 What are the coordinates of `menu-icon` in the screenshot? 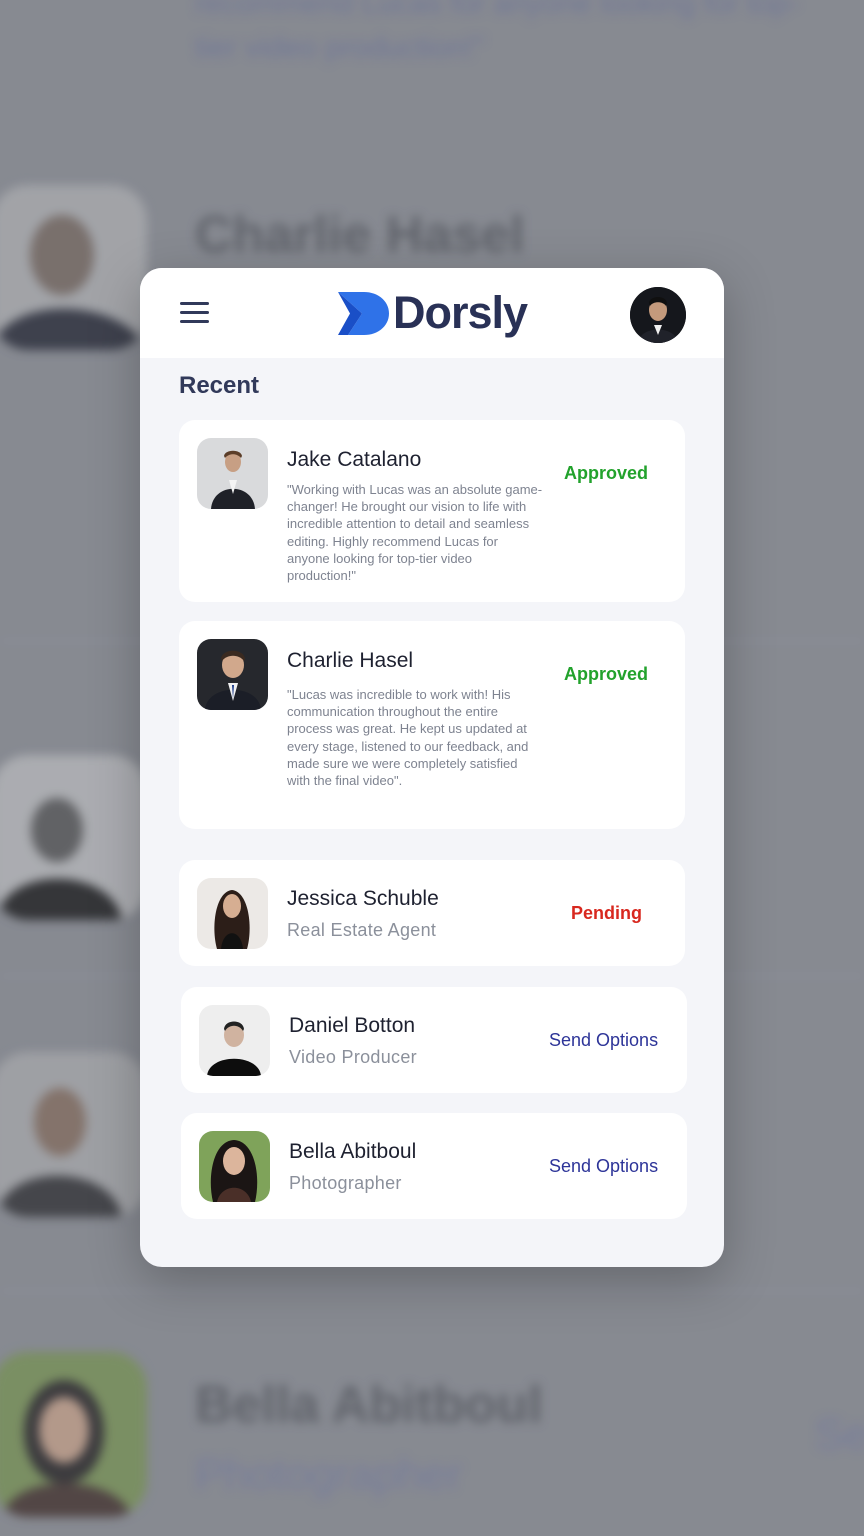 It's located at (194, 313).